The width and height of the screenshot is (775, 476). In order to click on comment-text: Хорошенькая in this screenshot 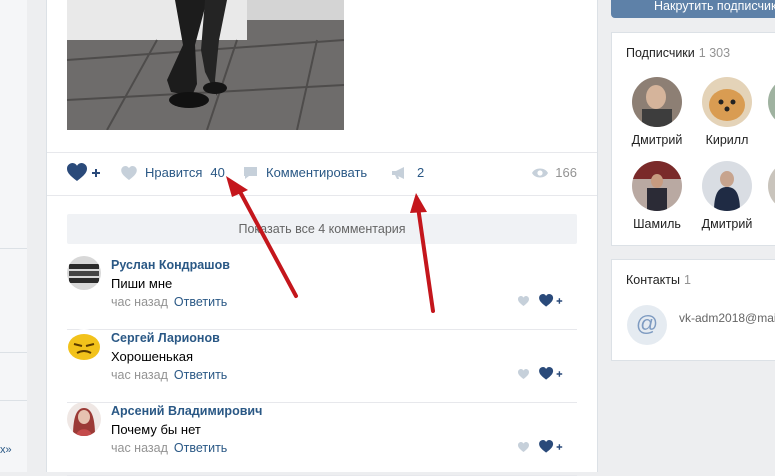, I will do `click(152, 356)`.